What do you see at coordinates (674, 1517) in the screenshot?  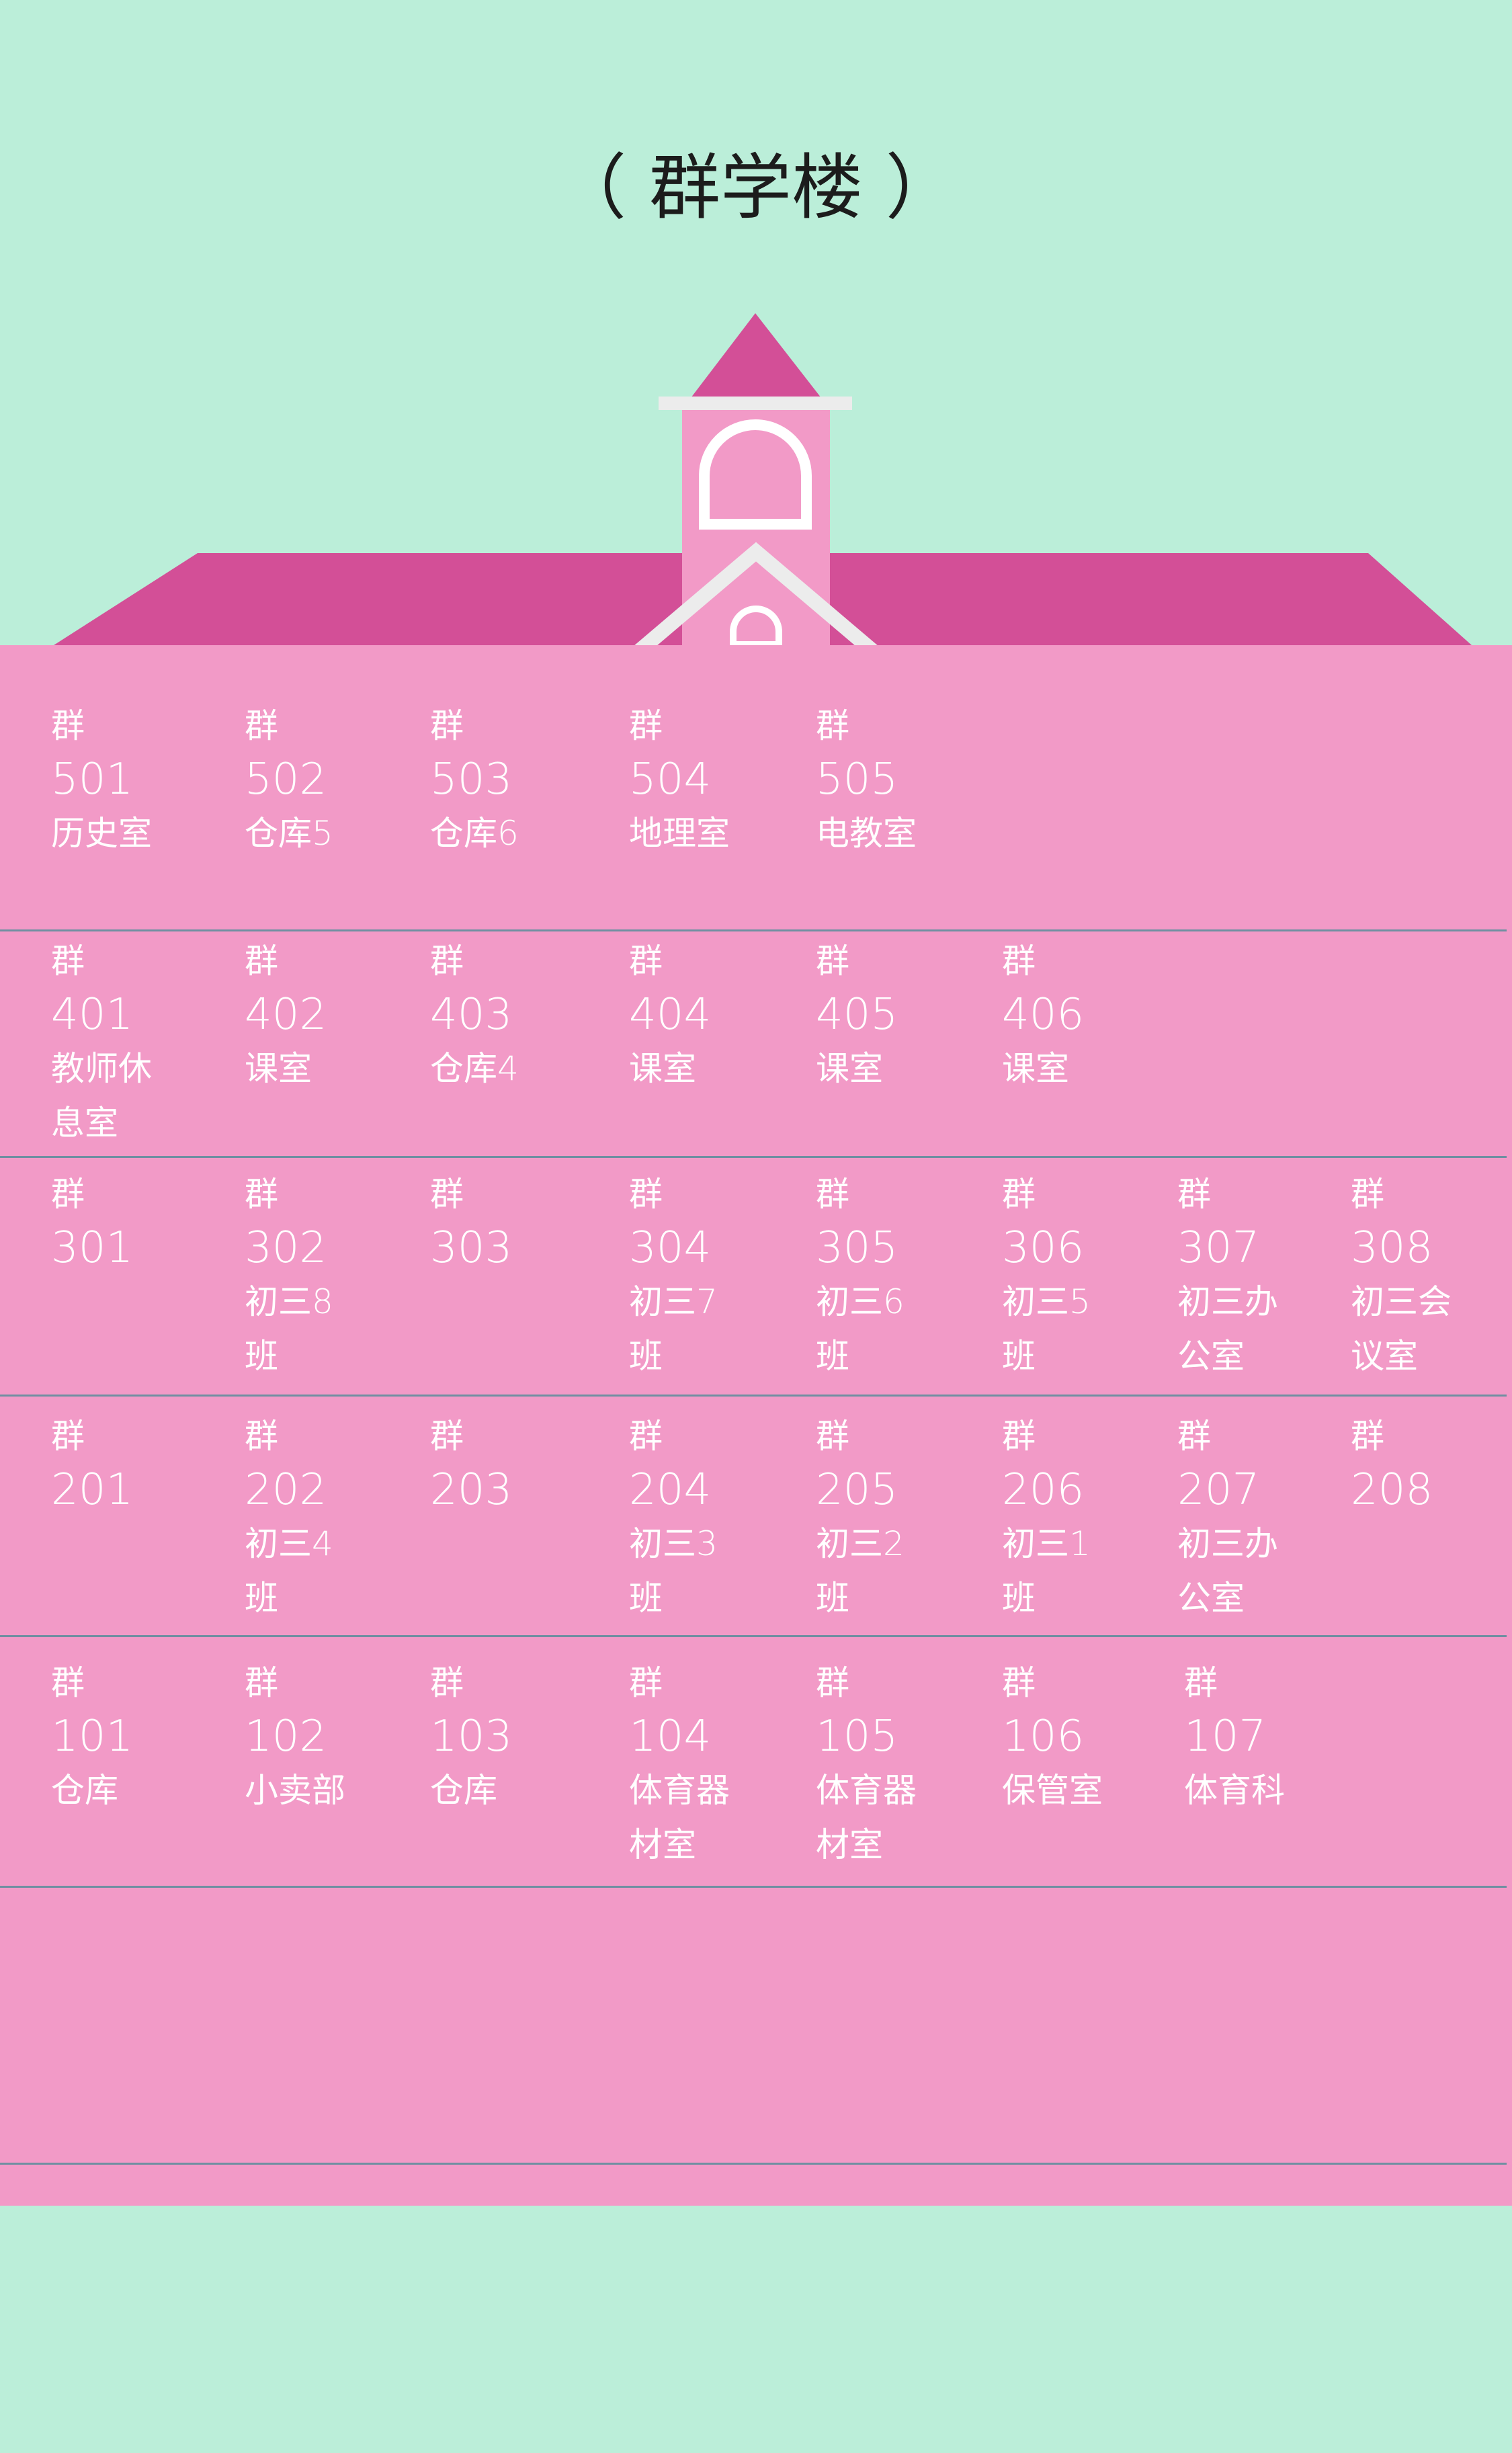 I see `room-204: 群 204 初三3 班` at bounding box center [674, 1517].